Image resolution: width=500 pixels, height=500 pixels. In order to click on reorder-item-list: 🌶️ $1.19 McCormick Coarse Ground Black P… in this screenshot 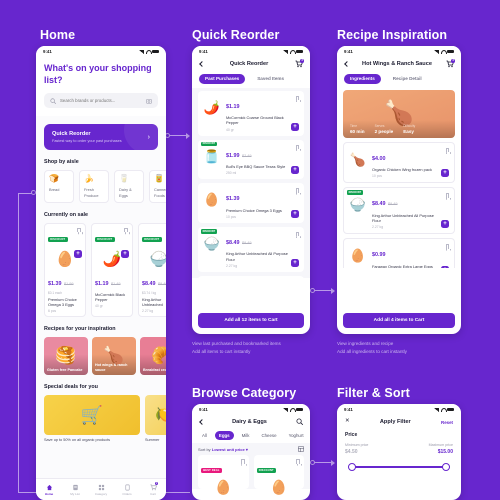, I will do `click(251, 182)`.